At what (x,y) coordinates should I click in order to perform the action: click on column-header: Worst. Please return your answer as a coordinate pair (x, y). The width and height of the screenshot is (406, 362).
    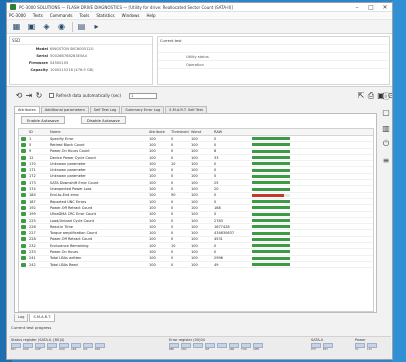
    Looking at the image, I should click on (202, 132).